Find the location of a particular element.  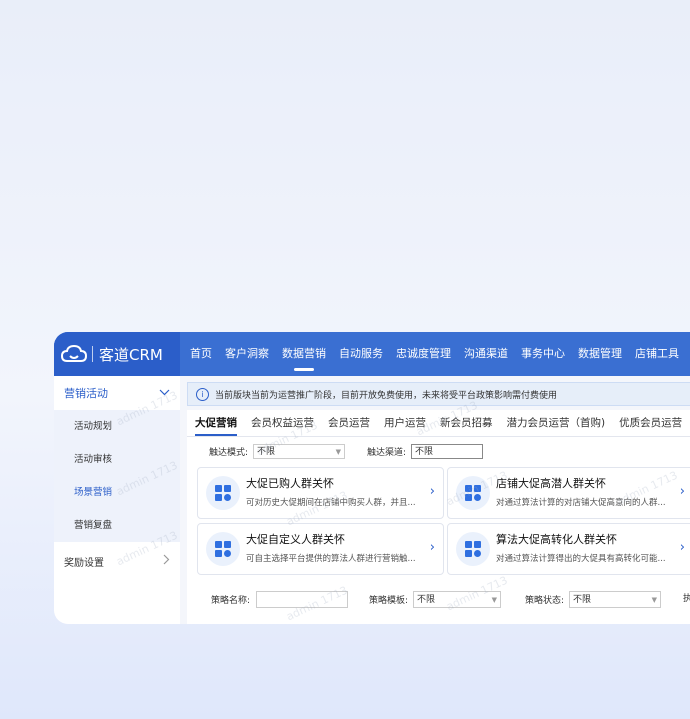

strategy-template-select: 不限 ▼ is located at coordinates (457, 599).